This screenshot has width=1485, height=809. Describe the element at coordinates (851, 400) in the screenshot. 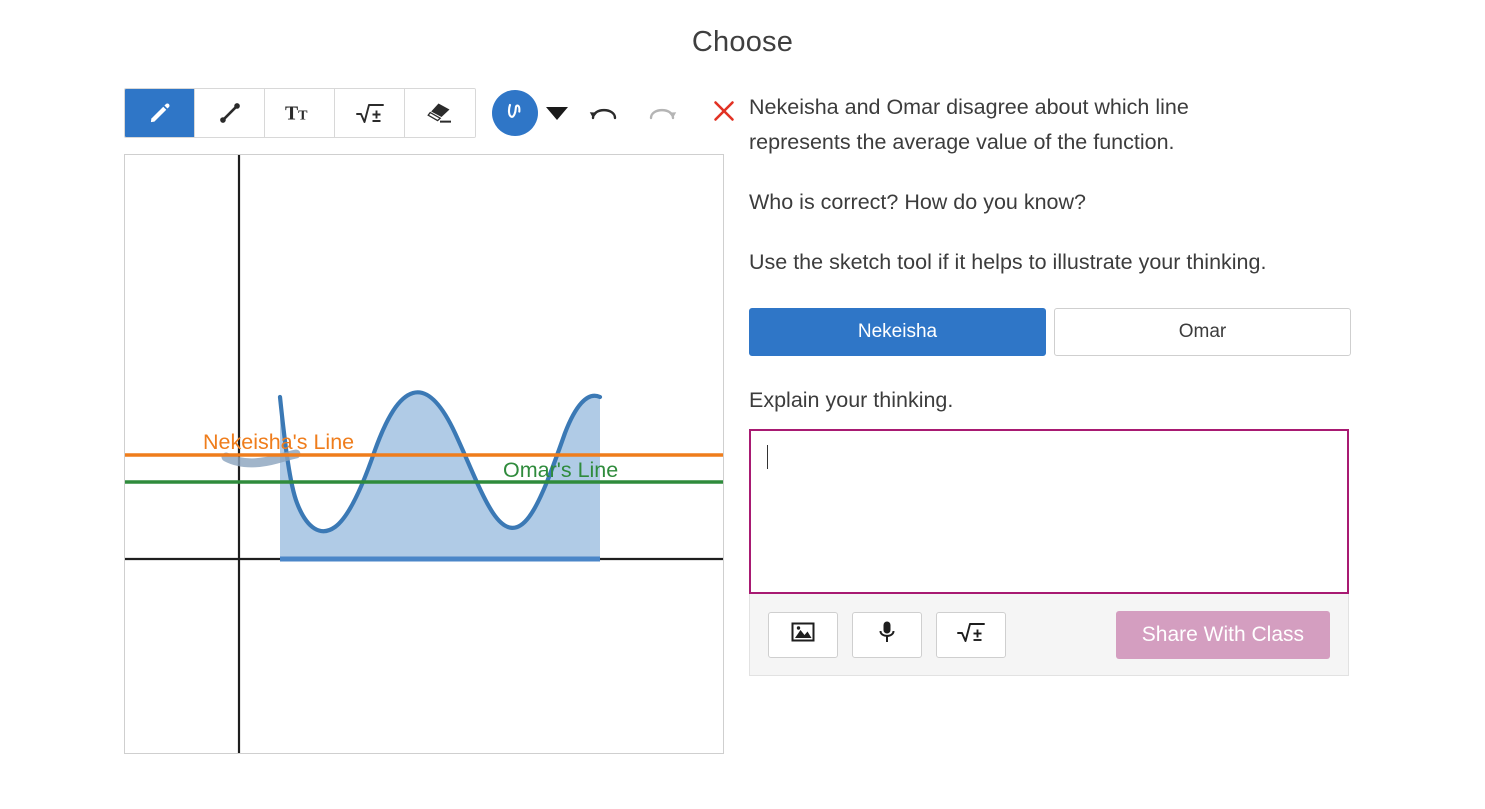

I see `explain-prompt-label: Explain your thinking.` at that location.